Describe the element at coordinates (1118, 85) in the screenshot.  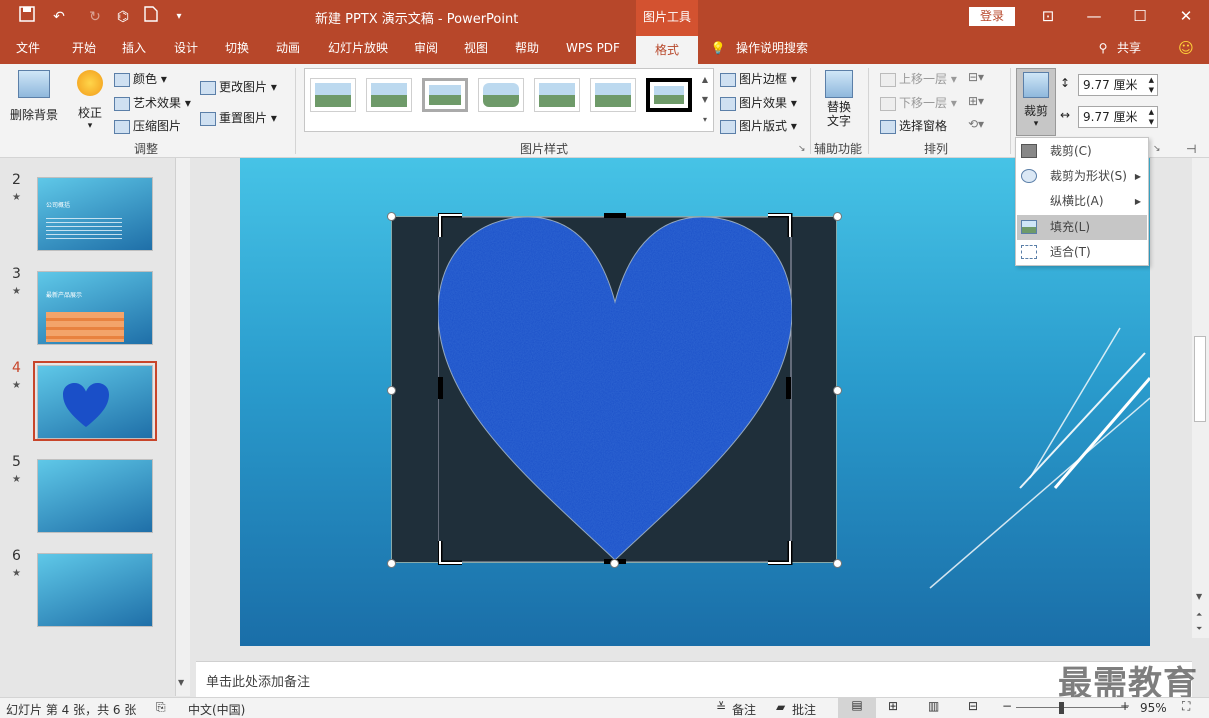
I see `height-field: 9.77 厘米 ▲ ▼` at that location.